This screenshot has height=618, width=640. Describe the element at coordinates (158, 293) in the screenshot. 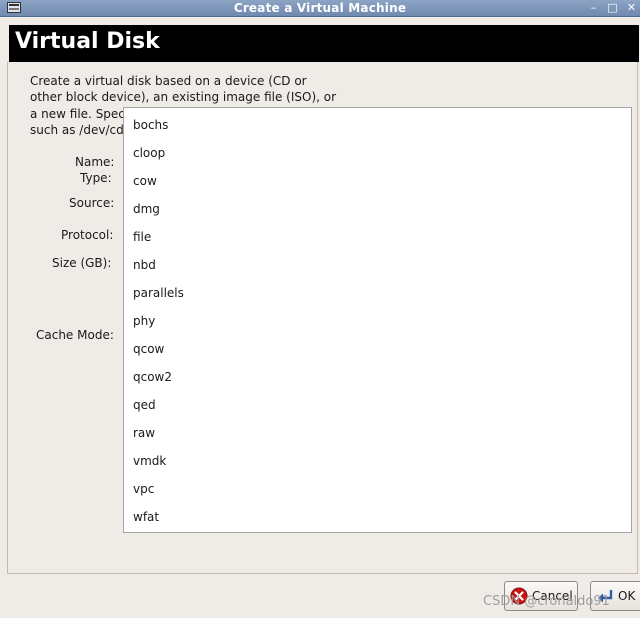

I see `dropdown-option-parallels: parallels` at that location.